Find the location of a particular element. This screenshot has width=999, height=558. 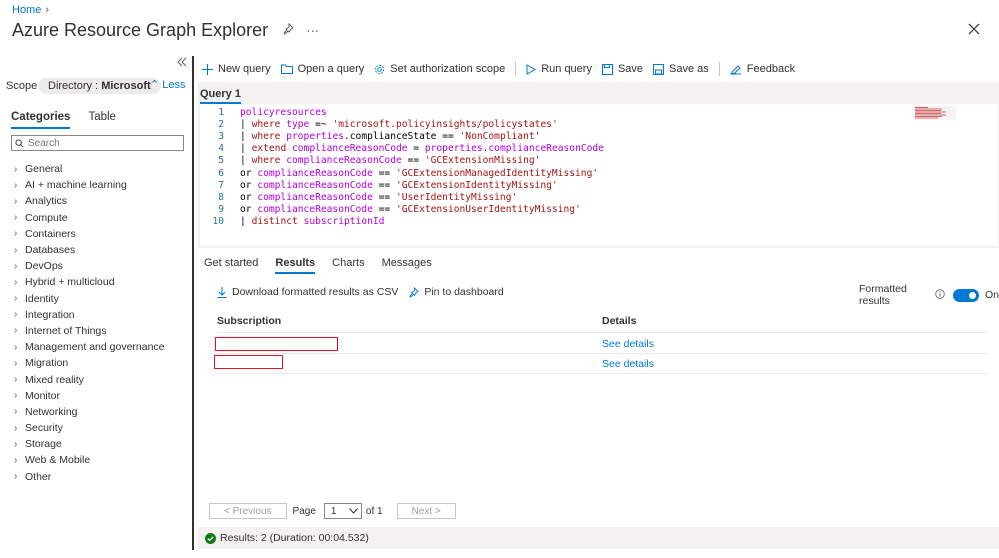

download-csv-label: Download formatted results as CSV is located at coordinates (315, 292).